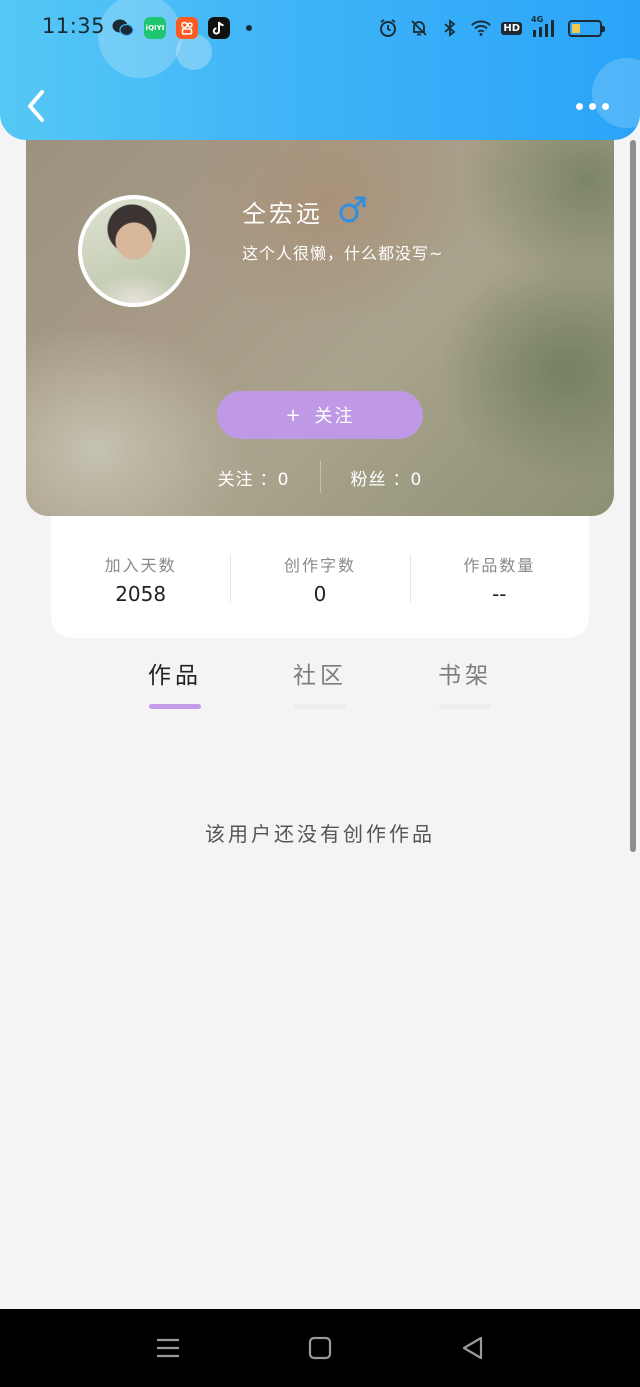 The image size is (640, 1387). I want to click on mute-icon, so click(419, 28).